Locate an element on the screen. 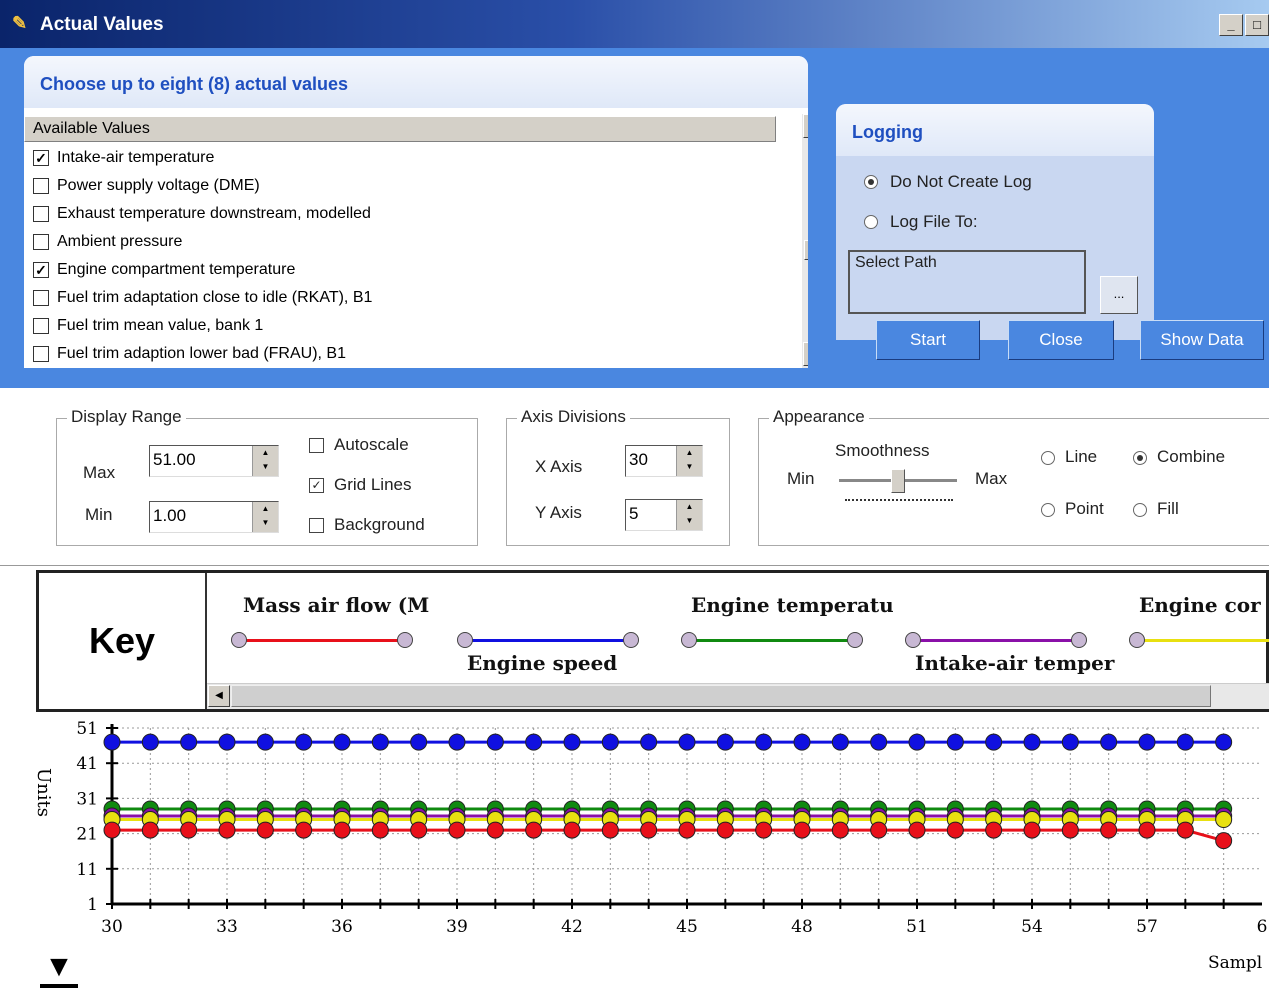 The height and width of the screenshot is (999, 1269). log-file-radio: Log File To: is located at coordinates (921, 222).